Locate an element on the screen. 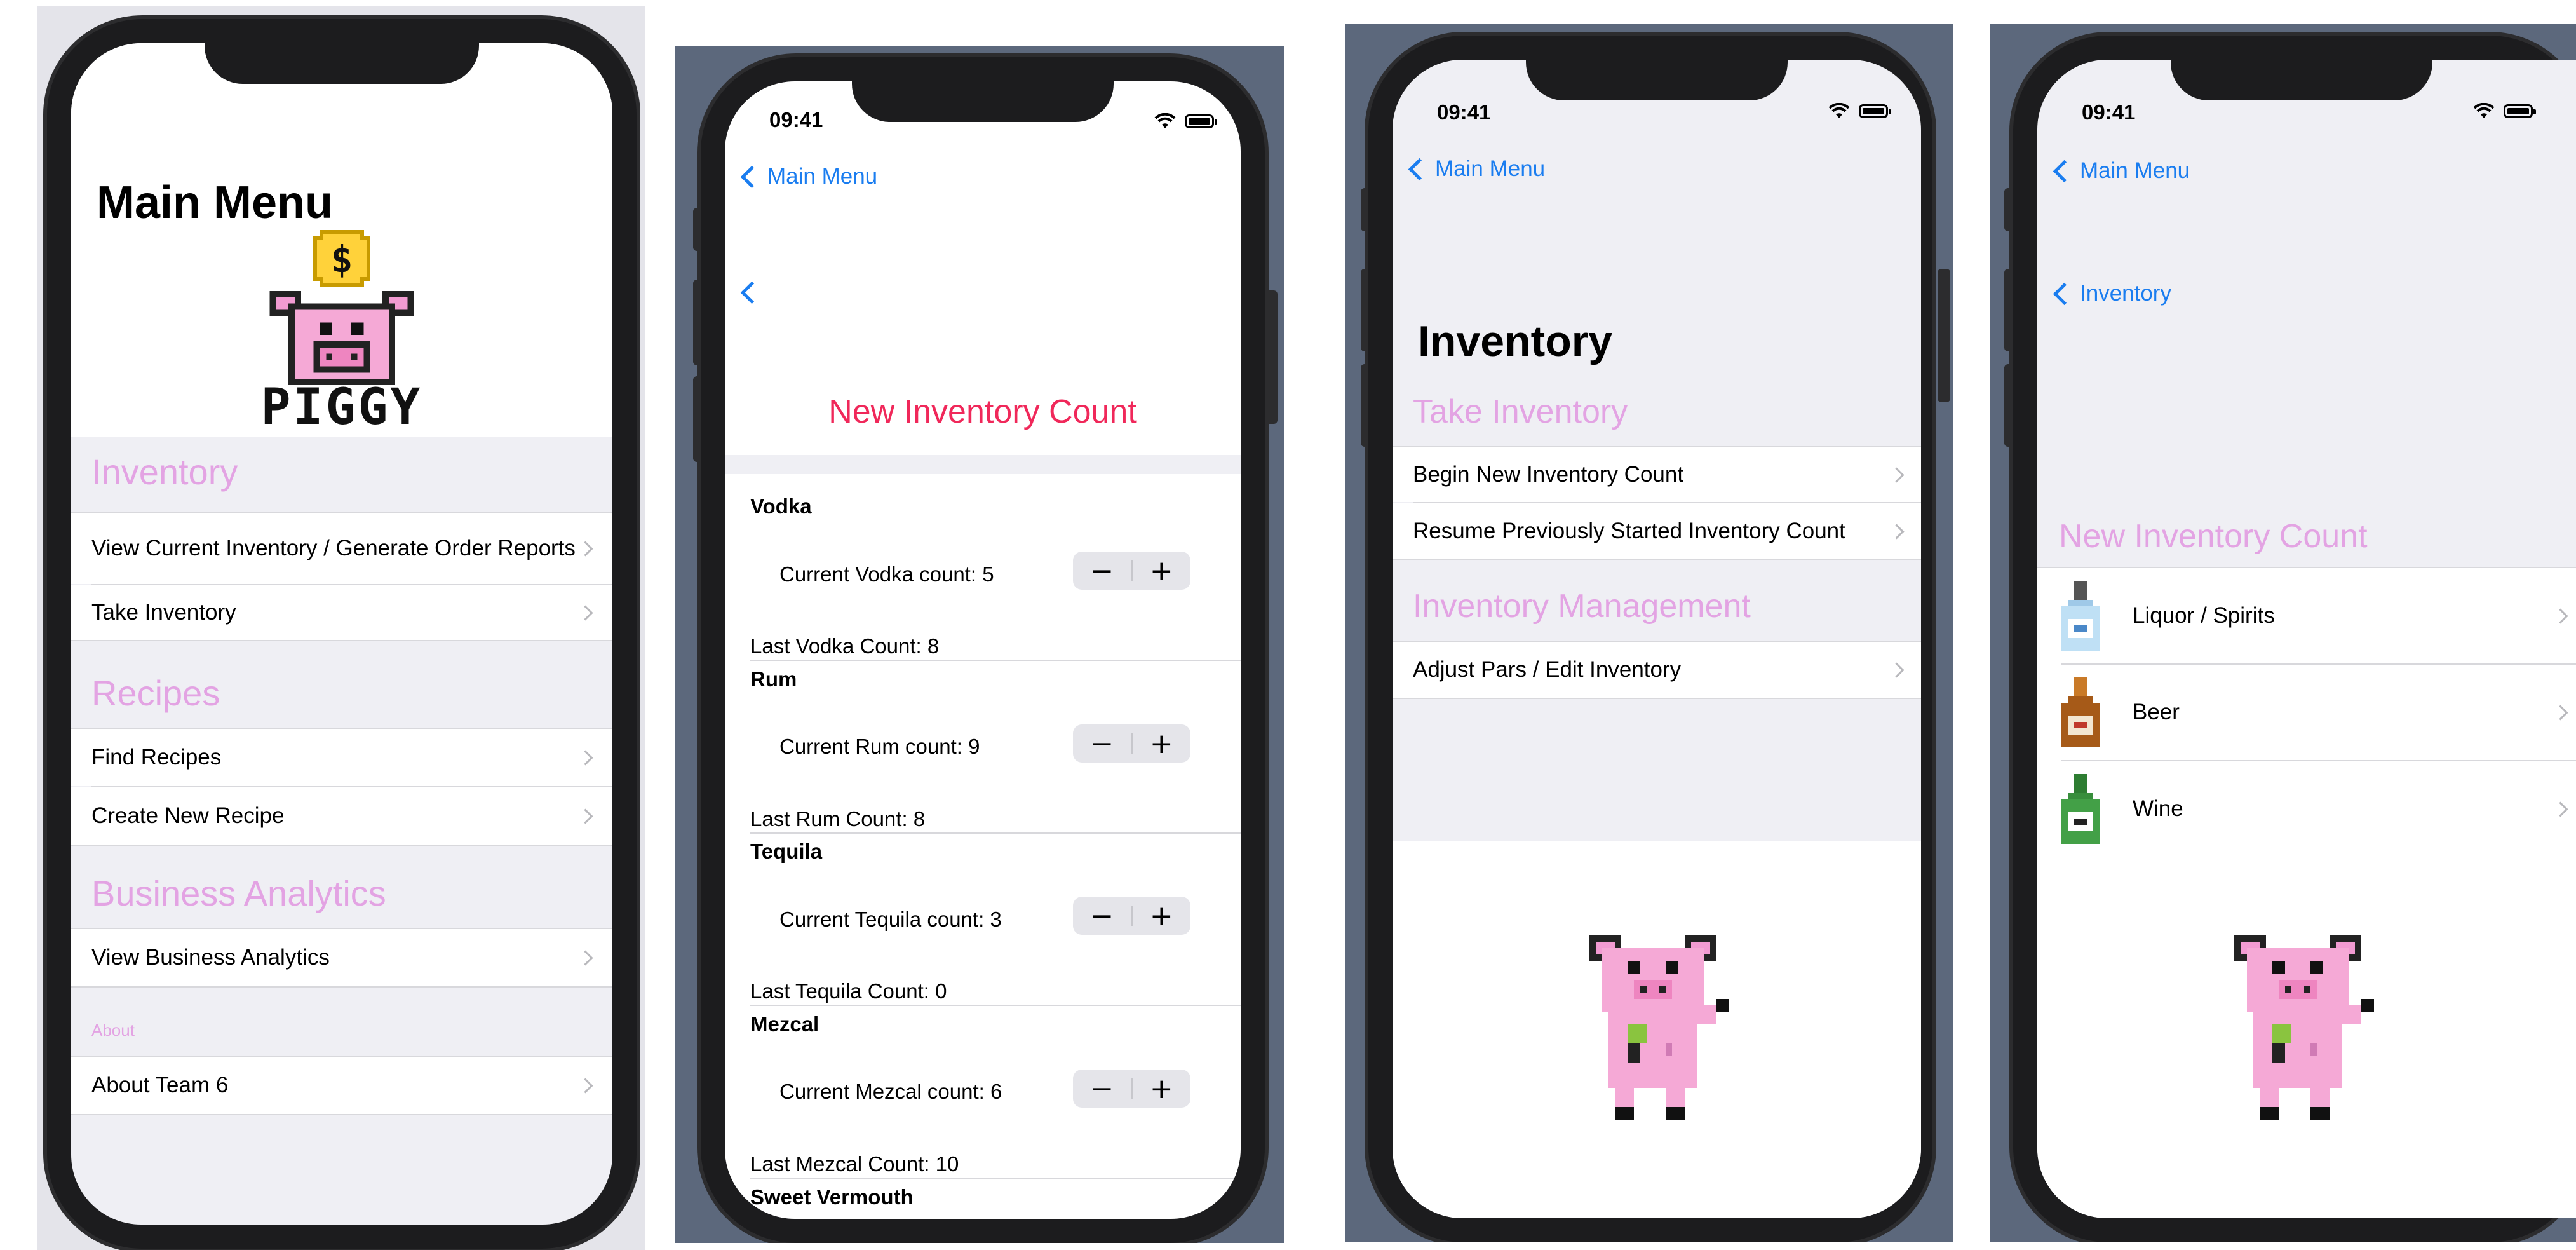  row-wine: Wine is located at coordinates (2306, 809).